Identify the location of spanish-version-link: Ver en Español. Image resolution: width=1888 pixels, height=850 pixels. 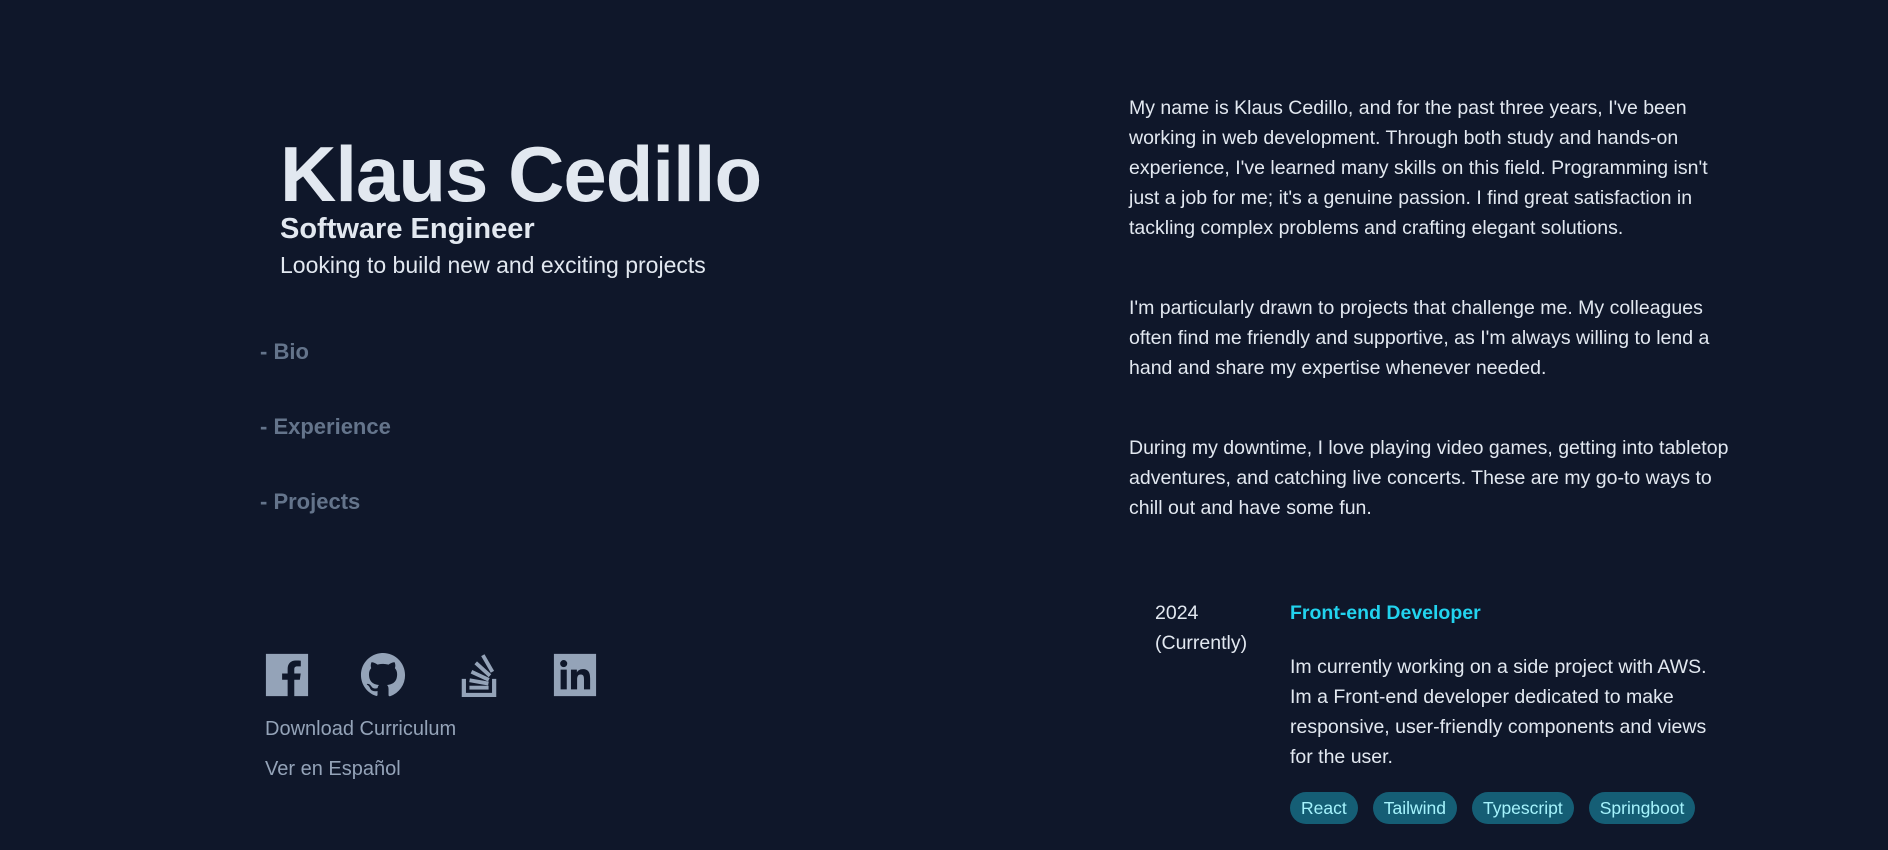
(333, 769).